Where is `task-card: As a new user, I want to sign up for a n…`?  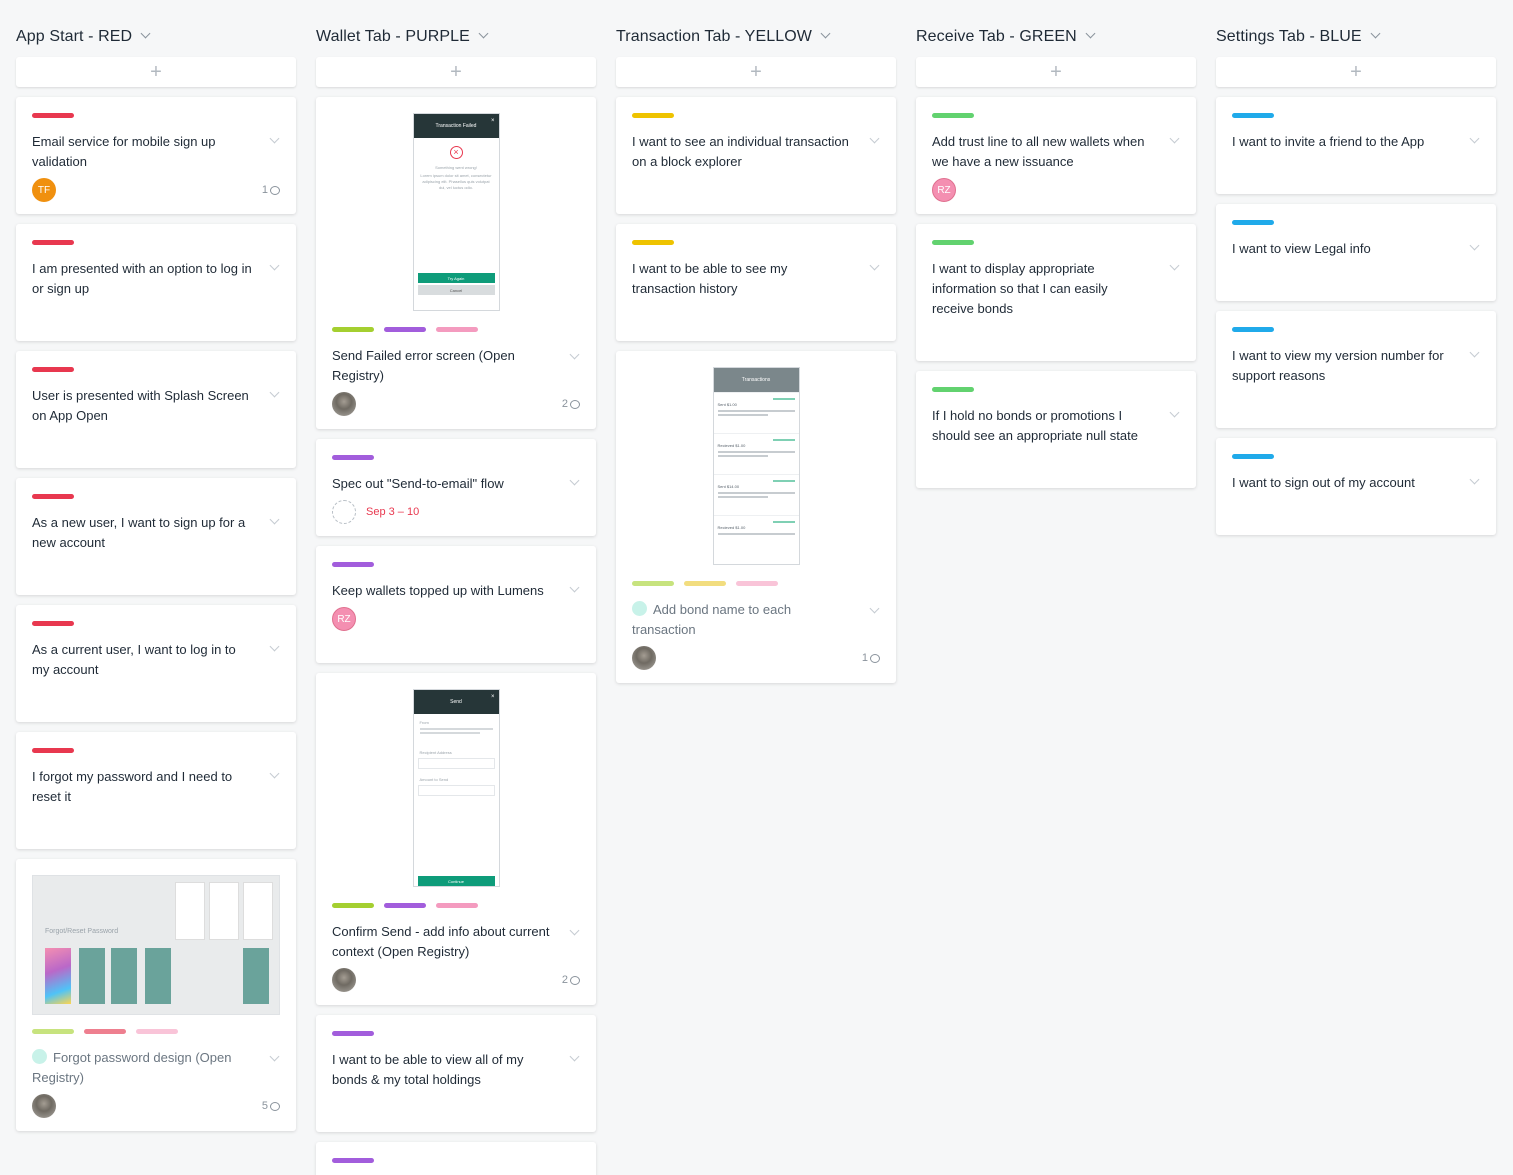
task-card: As a new user, I want to sign up for a n… is located at coordinates (156, 536).